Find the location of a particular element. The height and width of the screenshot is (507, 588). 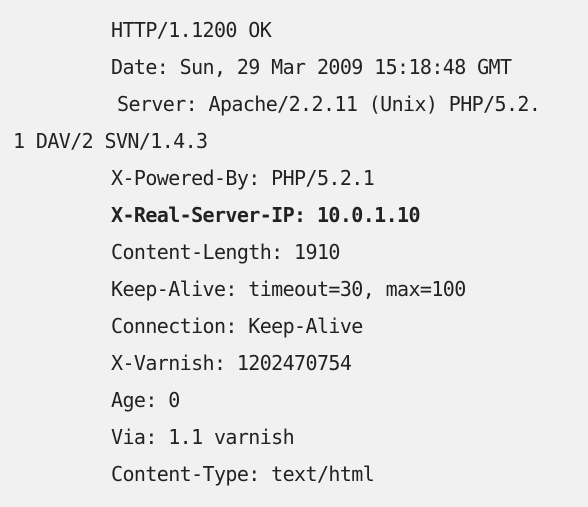

age-header: Age: 0 is located at coordinates (145, 400).